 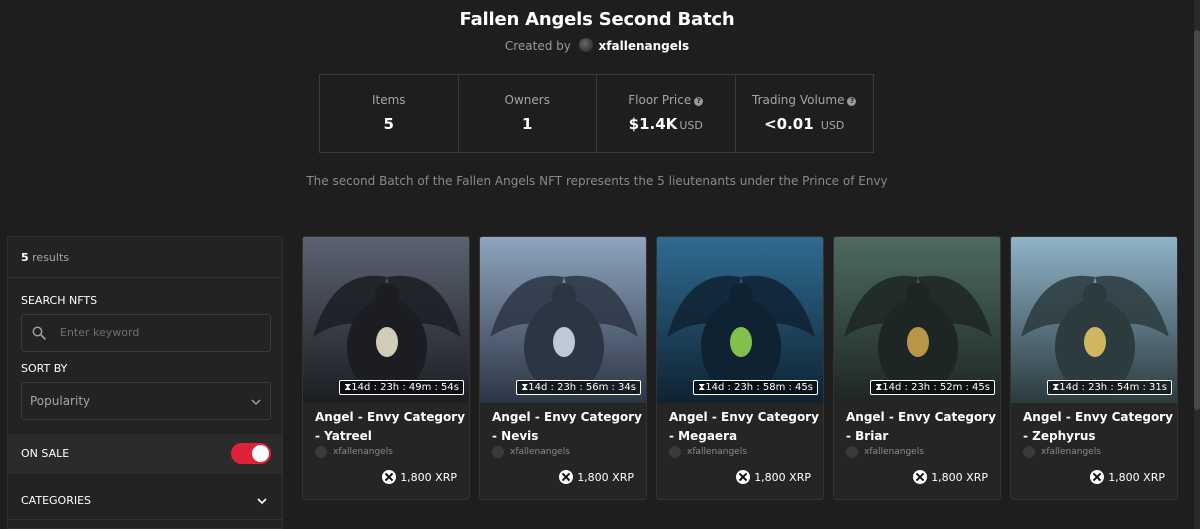 I want to click on collection-title: Fallen Angels Second Batch, so click(x=597, y=19).